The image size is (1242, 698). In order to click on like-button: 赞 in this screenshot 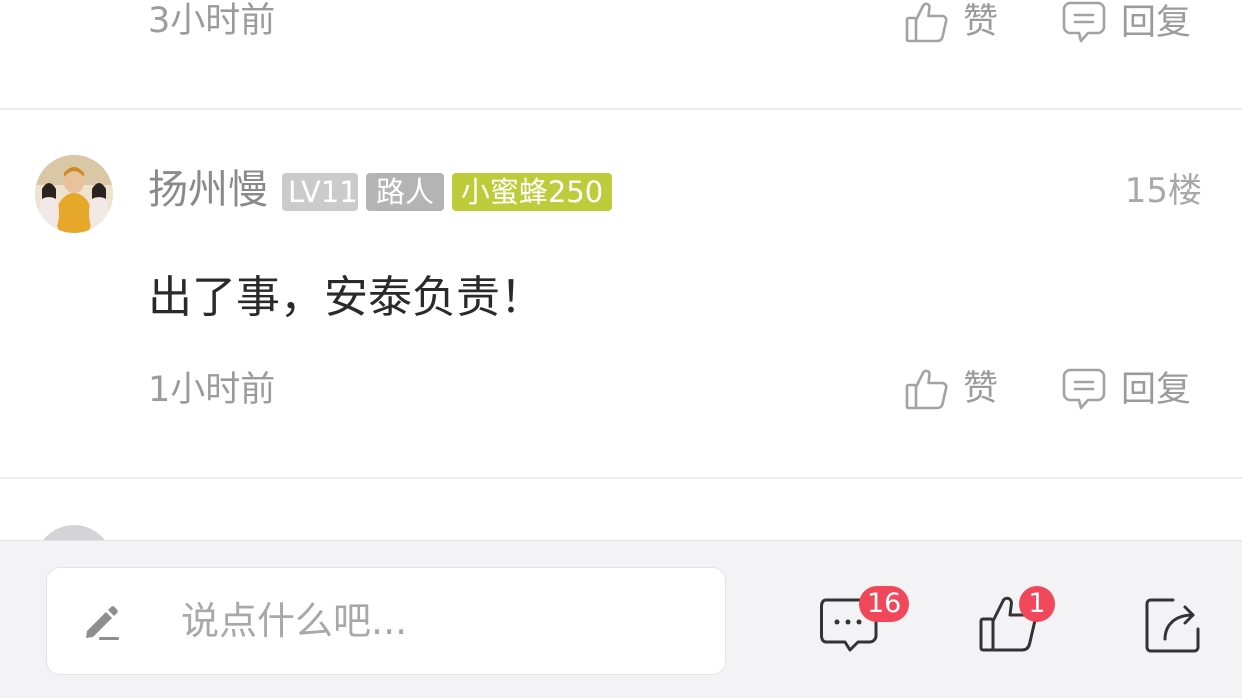, I will do `click(951, 389)`.